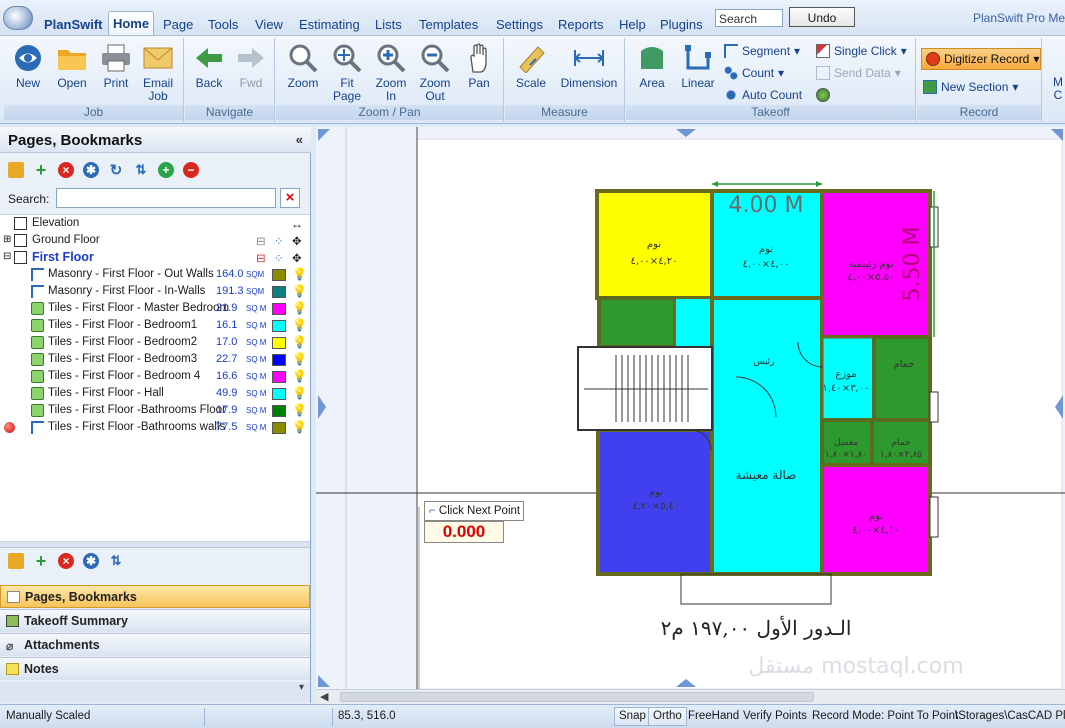 The height and width of the screenshot is (728, 1065). I want to click on zoom-in-button: Zoom In, so click(391, 72).